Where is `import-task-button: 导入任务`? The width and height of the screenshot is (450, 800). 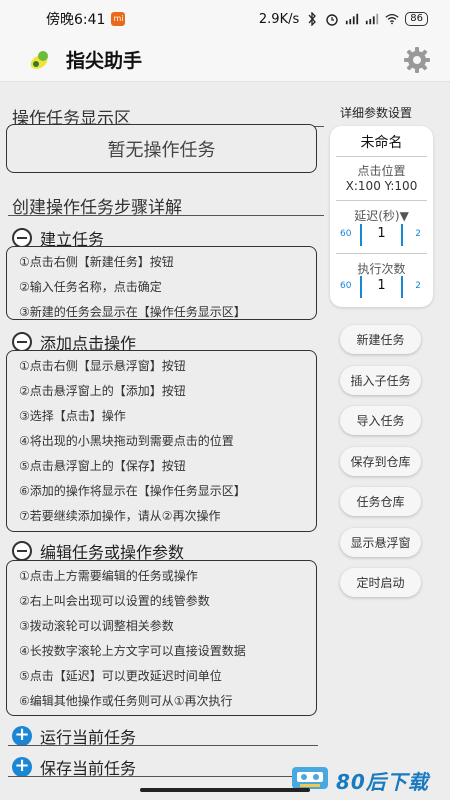
import-task-button: 导入任务 is located at coordinates (380, 420).